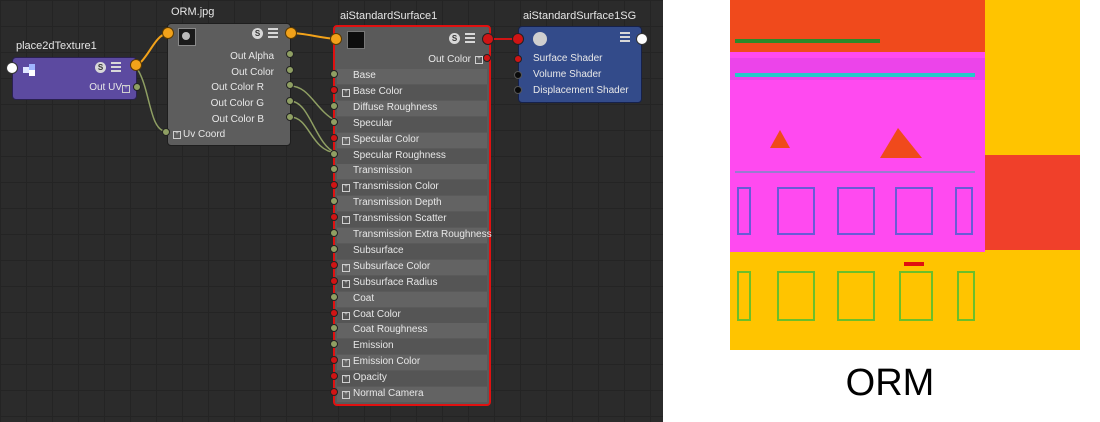  I want to click on surface-out-color: Out Color, so click(449, 59).